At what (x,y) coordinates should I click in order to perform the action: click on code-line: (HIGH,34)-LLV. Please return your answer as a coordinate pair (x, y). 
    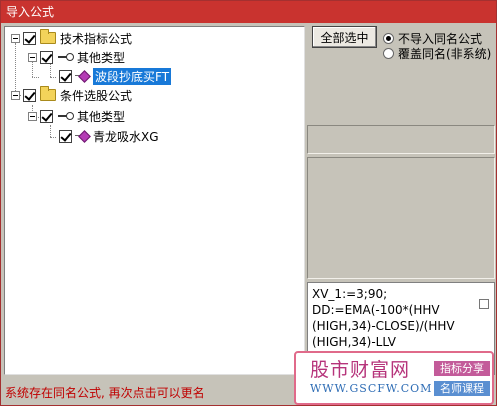
    Looking at the image, I should click on (354, 342).